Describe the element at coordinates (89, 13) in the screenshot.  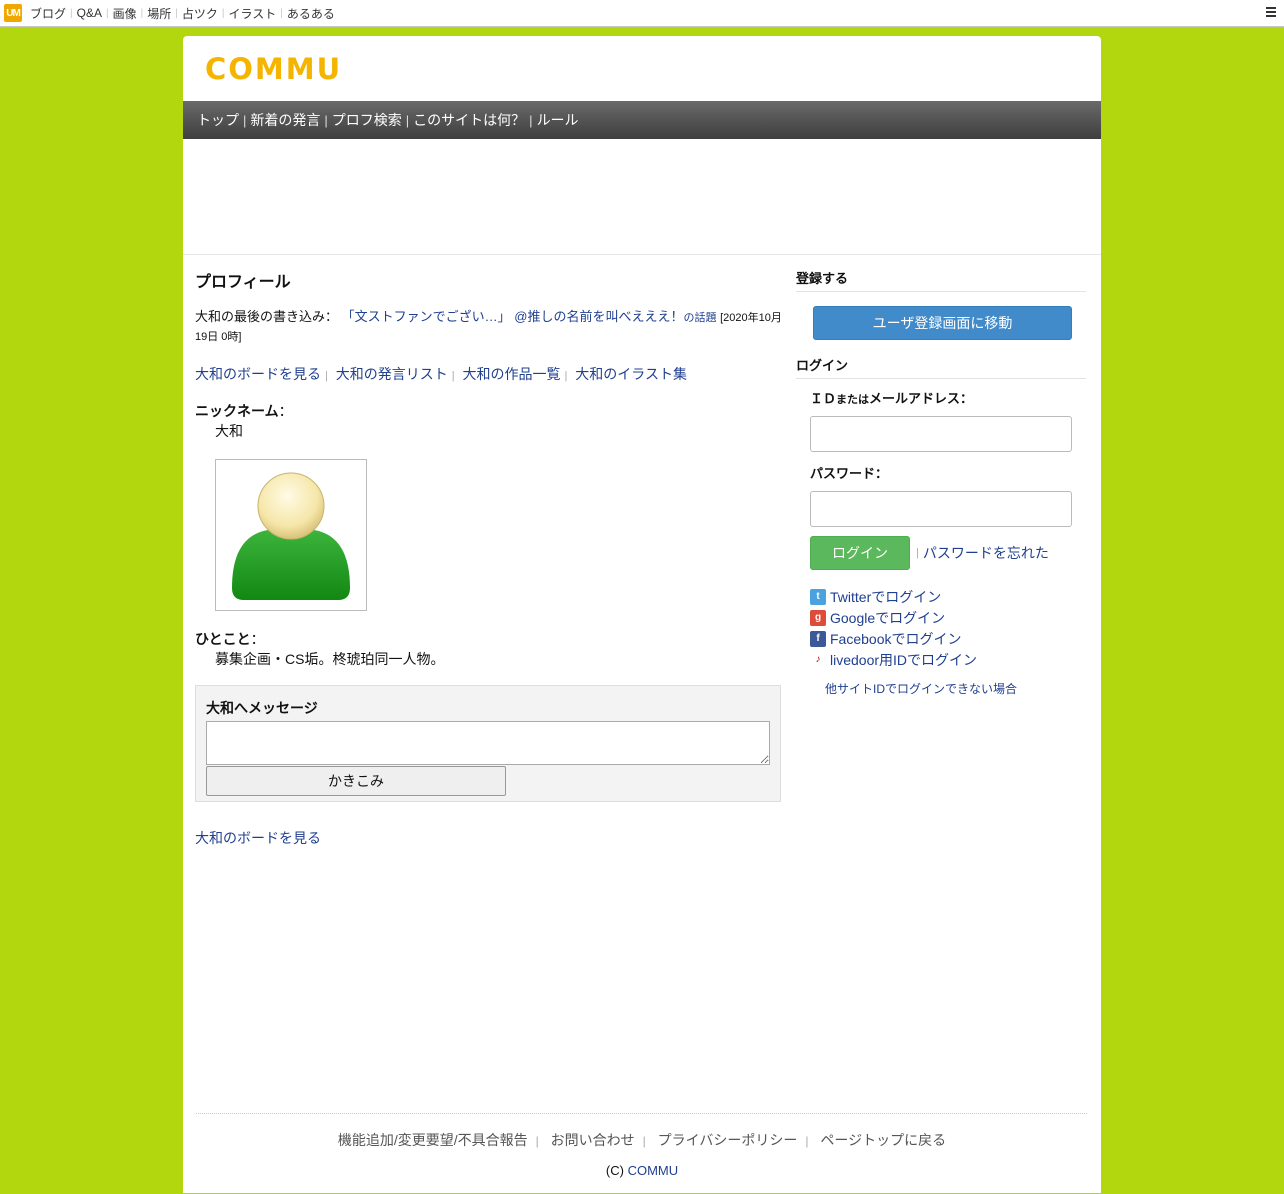
I see `network-link-qa: Q&A` at that location.